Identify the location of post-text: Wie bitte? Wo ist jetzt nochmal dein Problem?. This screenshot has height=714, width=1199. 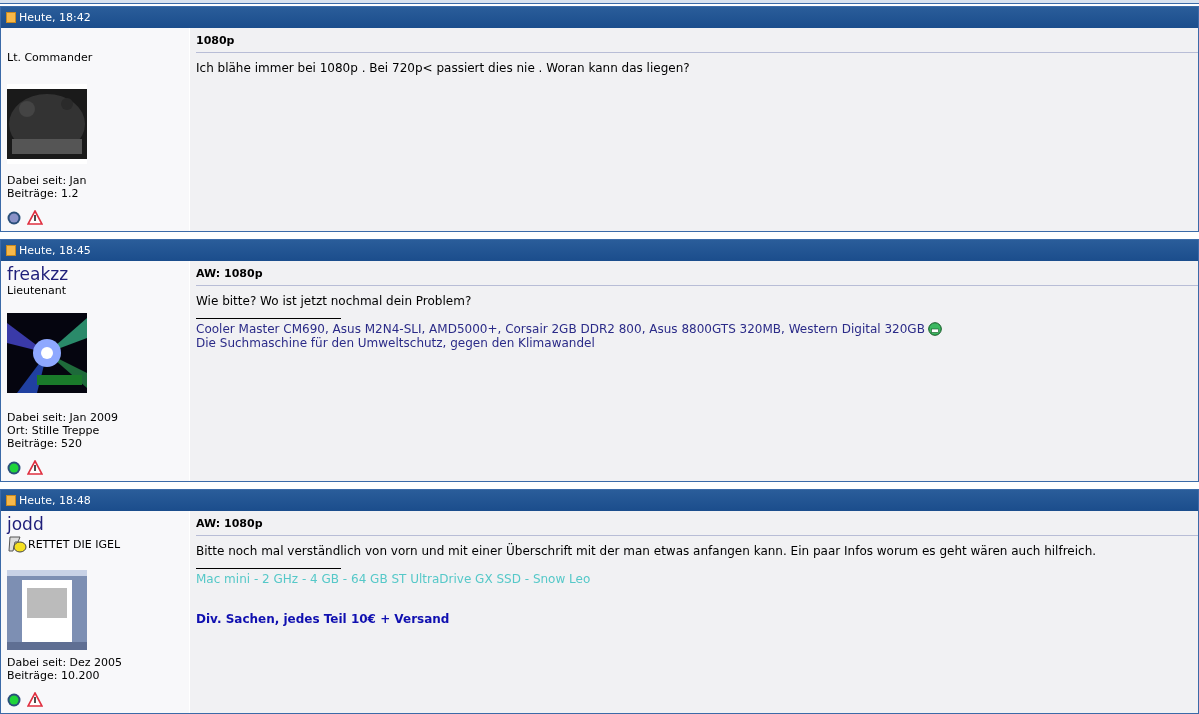
(334, 301).